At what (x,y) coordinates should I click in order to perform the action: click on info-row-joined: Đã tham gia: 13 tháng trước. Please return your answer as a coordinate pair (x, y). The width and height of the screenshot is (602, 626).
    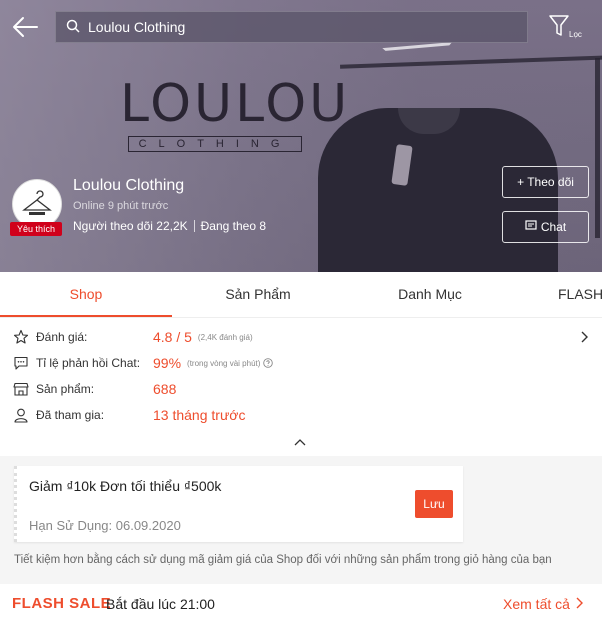
    Looking at the image, I should click on (129, 415).